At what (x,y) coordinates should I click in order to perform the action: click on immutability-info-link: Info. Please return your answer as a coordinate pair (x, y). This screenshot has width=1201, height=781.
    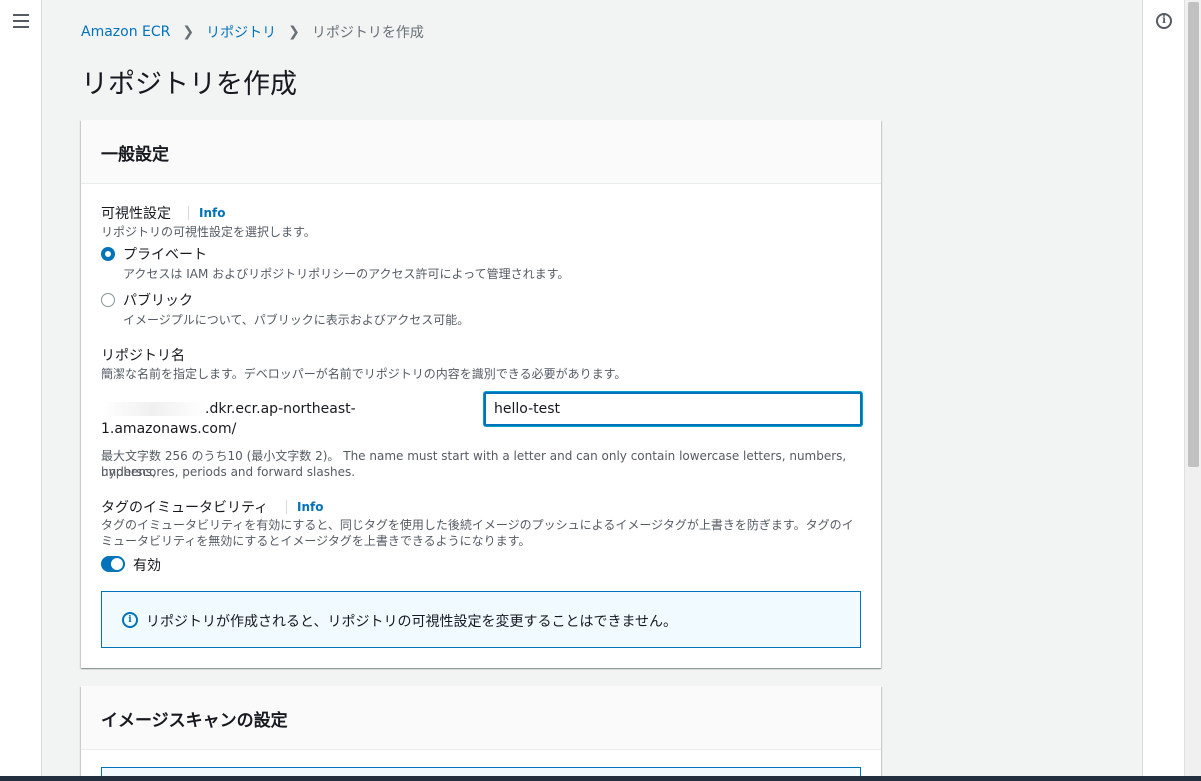
    Looking at the image, I should click on (304, 507).